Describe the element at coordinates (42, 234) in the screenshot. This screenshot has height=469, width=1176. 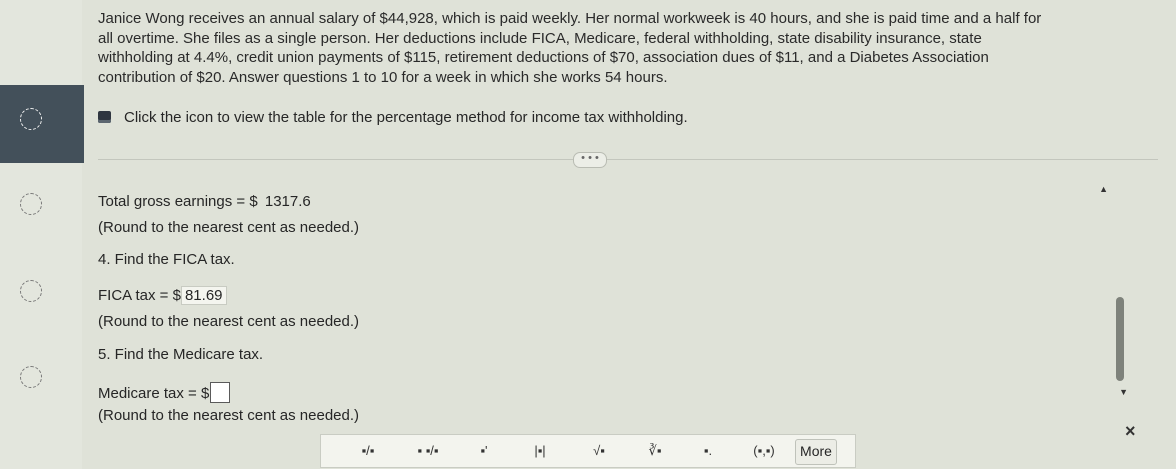
I see `question-sidebar` at that location.